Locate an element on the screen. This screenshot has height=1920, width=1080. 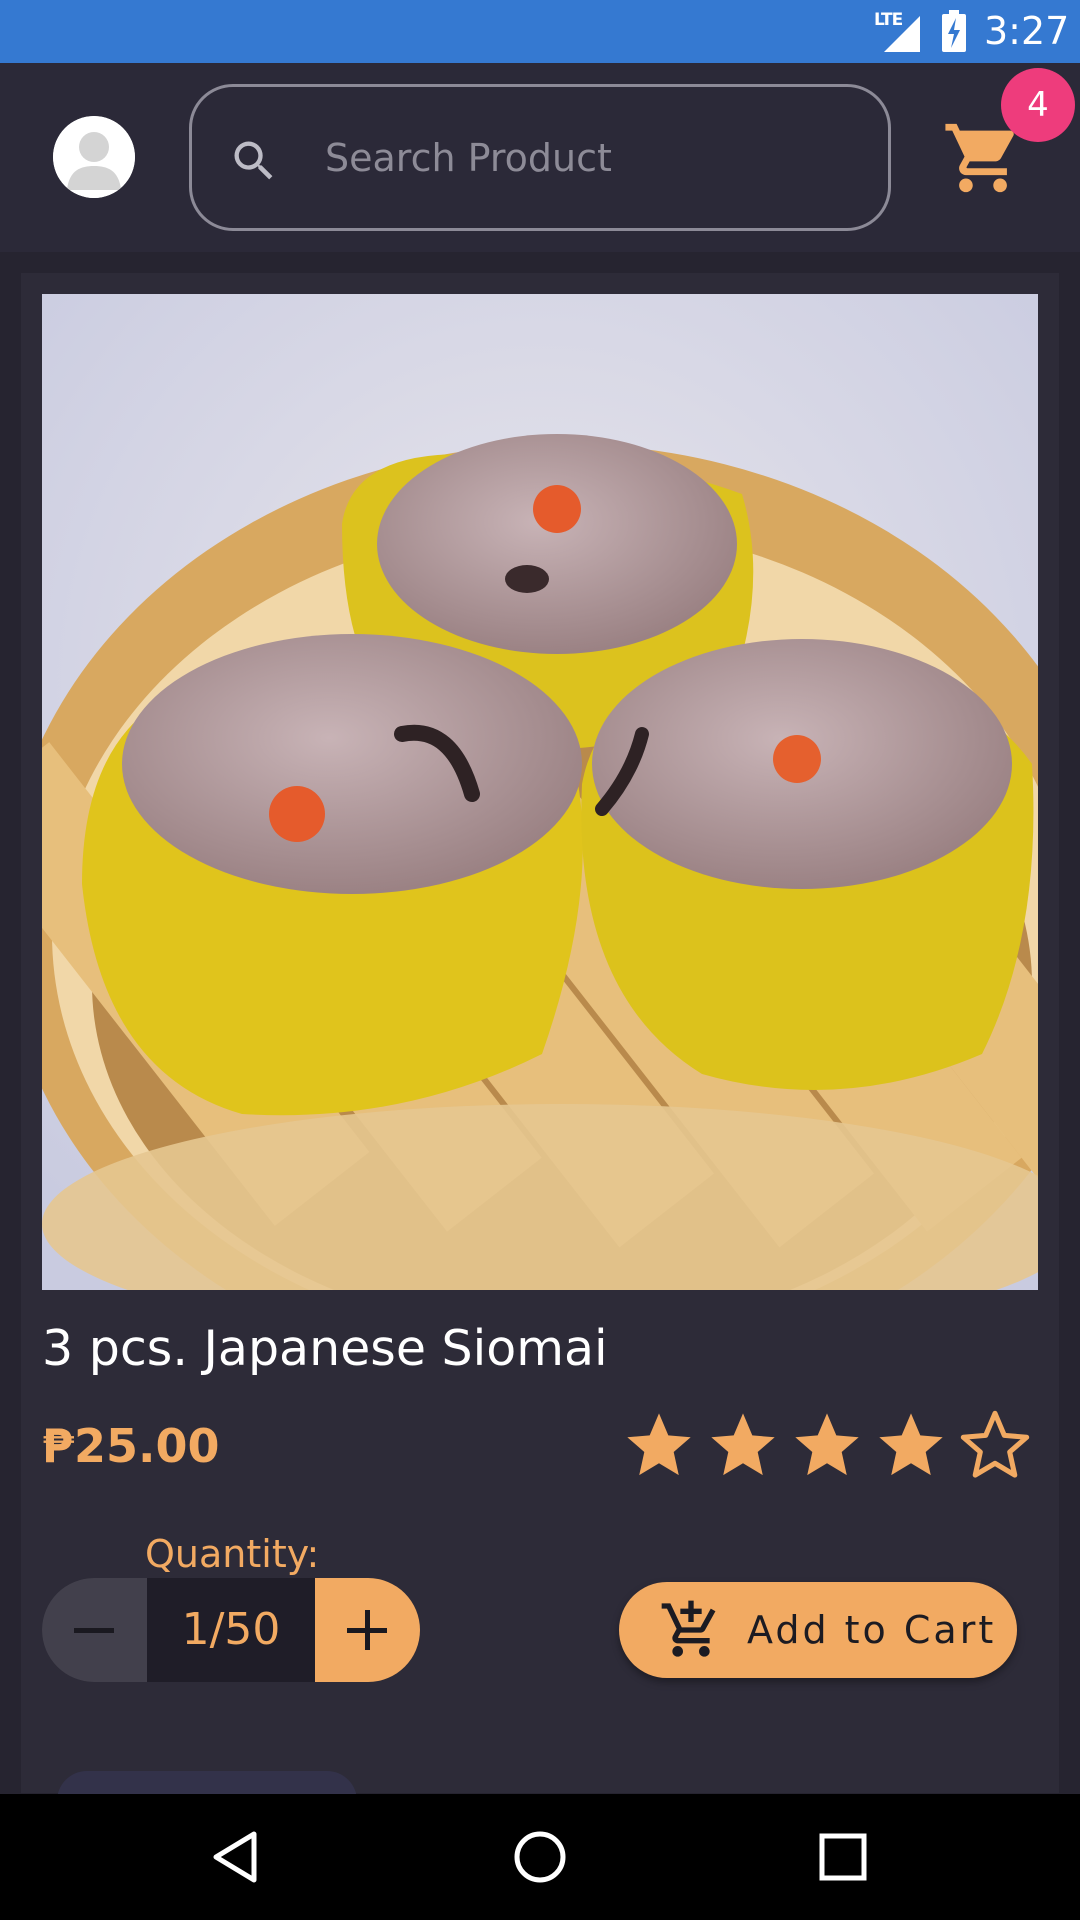
nav-home-button is located at coordinates (540, 1857).